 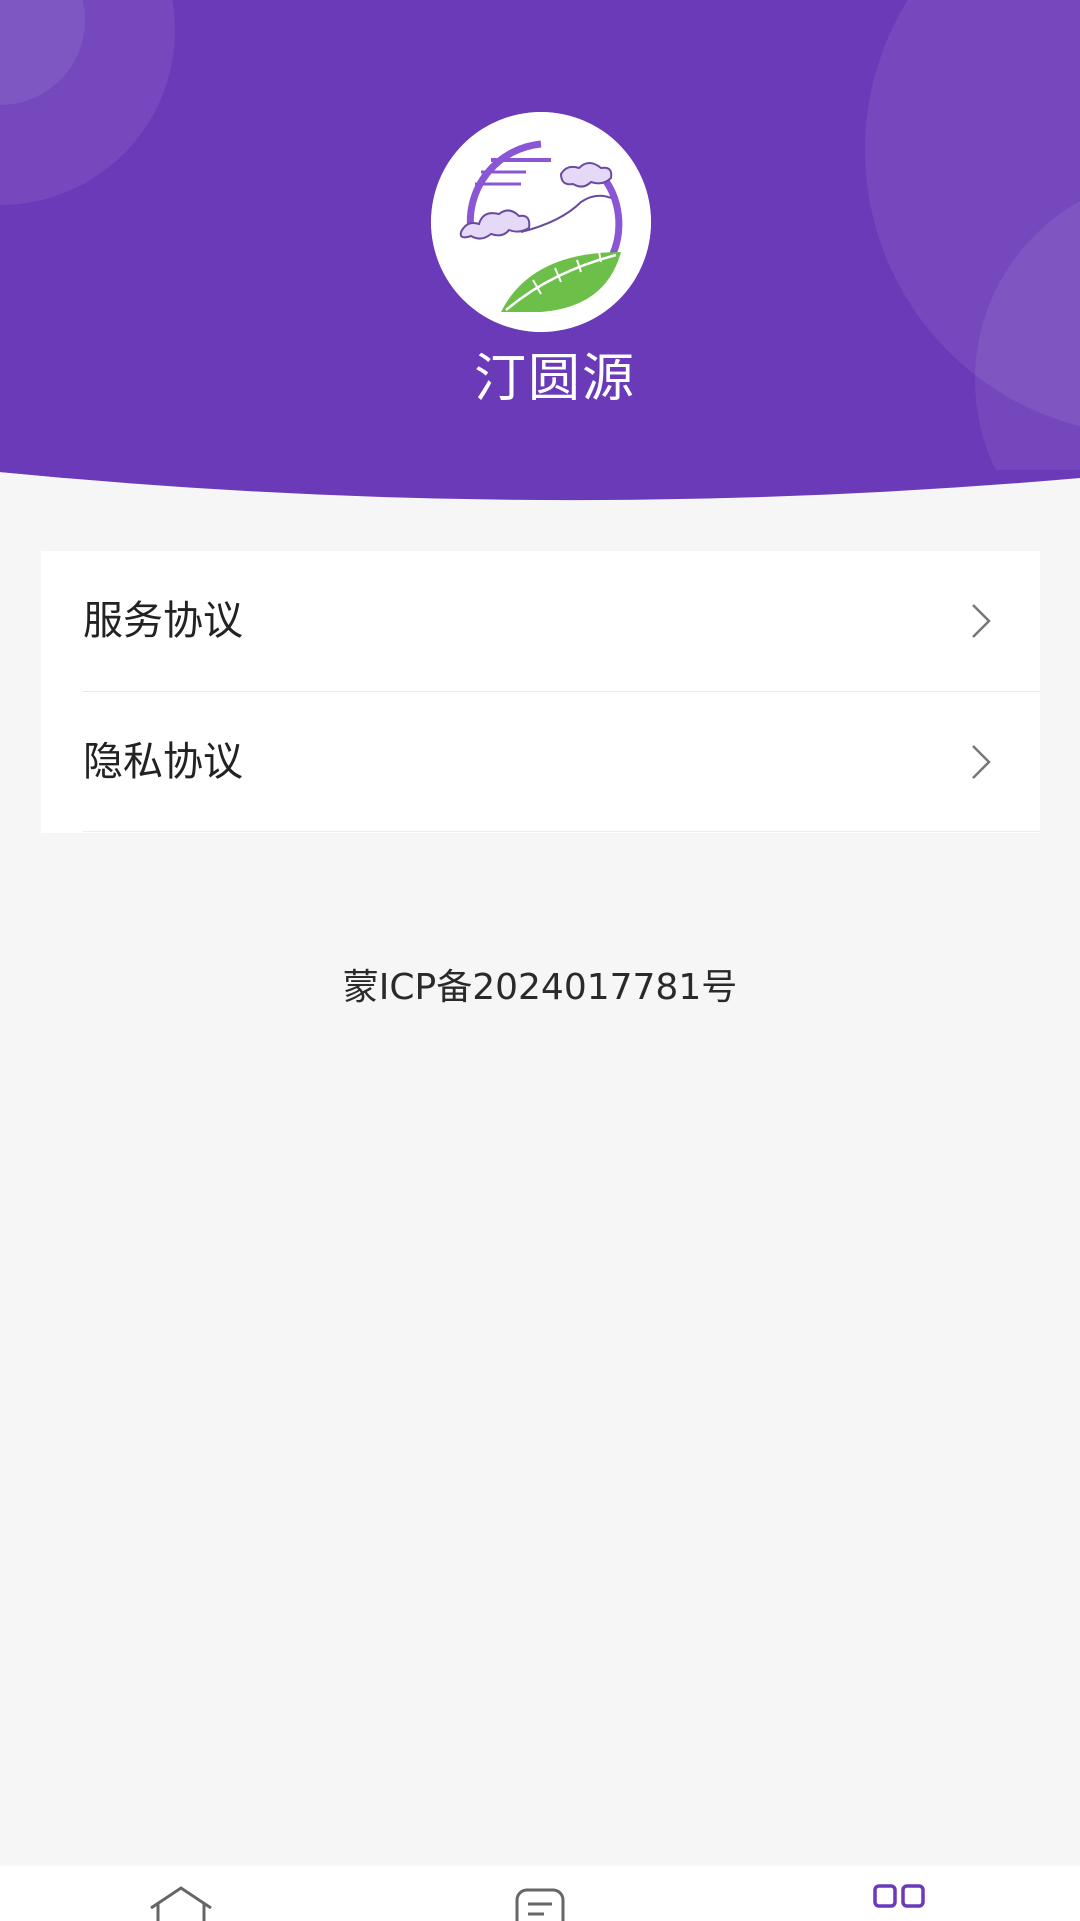 I want to click on mine-icon, so click(x=899, y=1896).